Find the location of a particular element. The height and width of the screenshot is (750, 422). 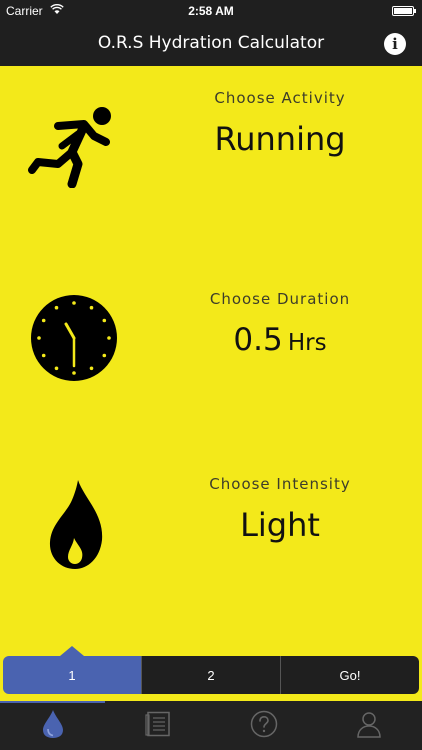

duration-unit: Hrs is located at coordinates (307, 343).